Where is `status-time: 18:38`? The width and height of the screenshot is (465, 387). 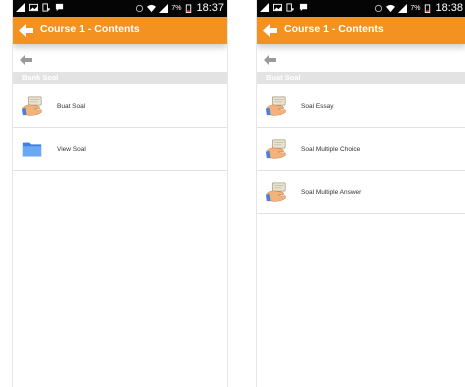 status-time: 18:38 is located at coordinates (449, 8).